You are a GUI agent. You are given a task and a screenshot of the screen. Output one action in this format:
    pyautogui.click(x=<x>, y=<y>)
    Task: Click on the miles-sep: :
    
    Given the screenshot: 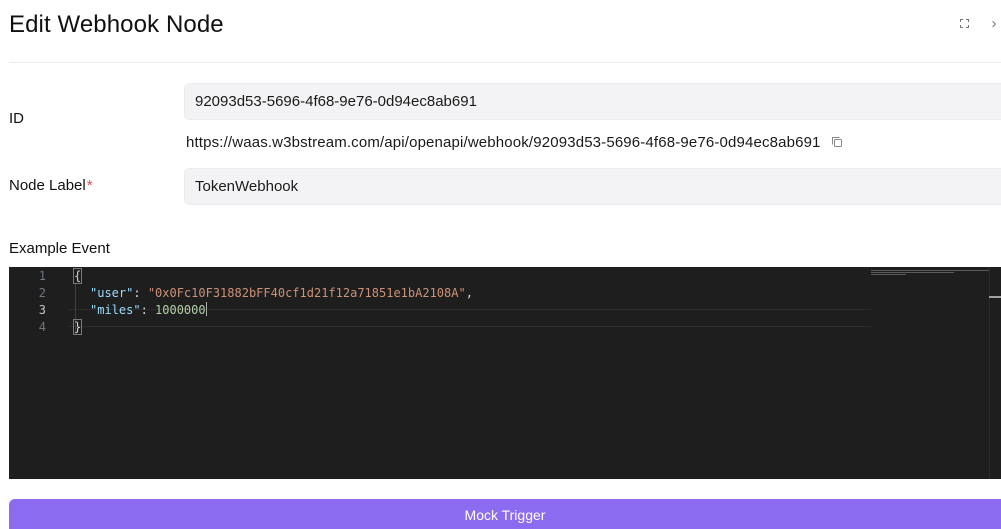 What is the action you would take?
    pyautogui.click(x=148, y=310)
    